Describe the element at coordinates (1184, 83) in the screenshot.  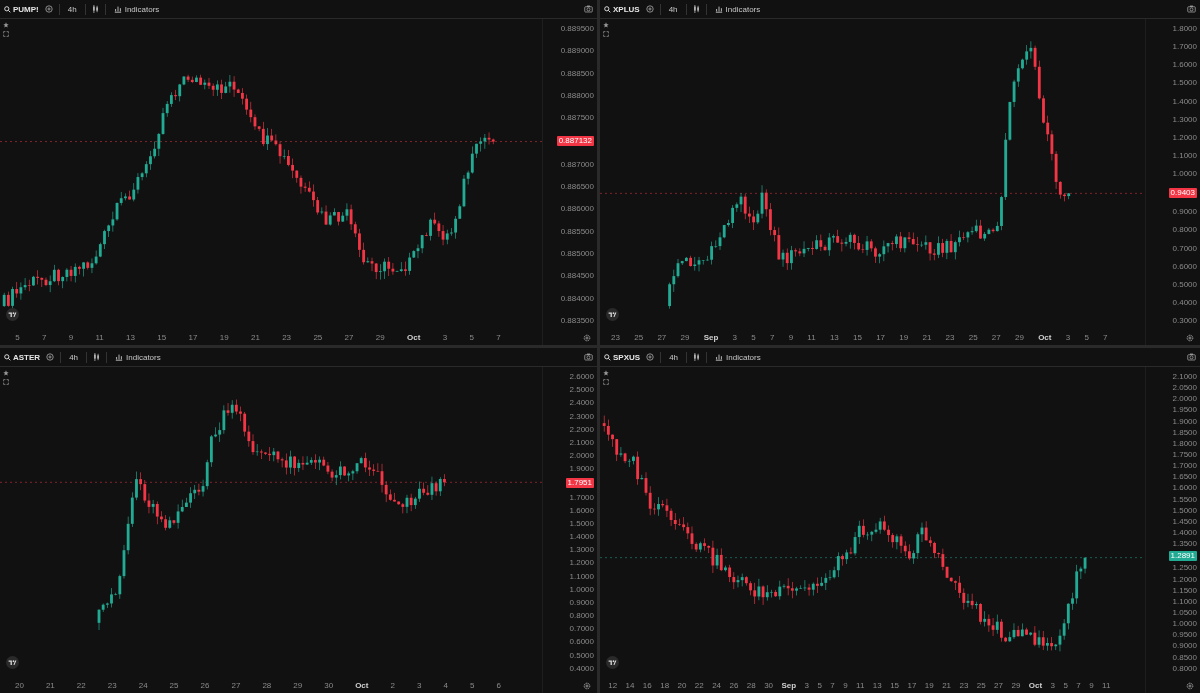
I see `price-label: 1.5000` at that location.